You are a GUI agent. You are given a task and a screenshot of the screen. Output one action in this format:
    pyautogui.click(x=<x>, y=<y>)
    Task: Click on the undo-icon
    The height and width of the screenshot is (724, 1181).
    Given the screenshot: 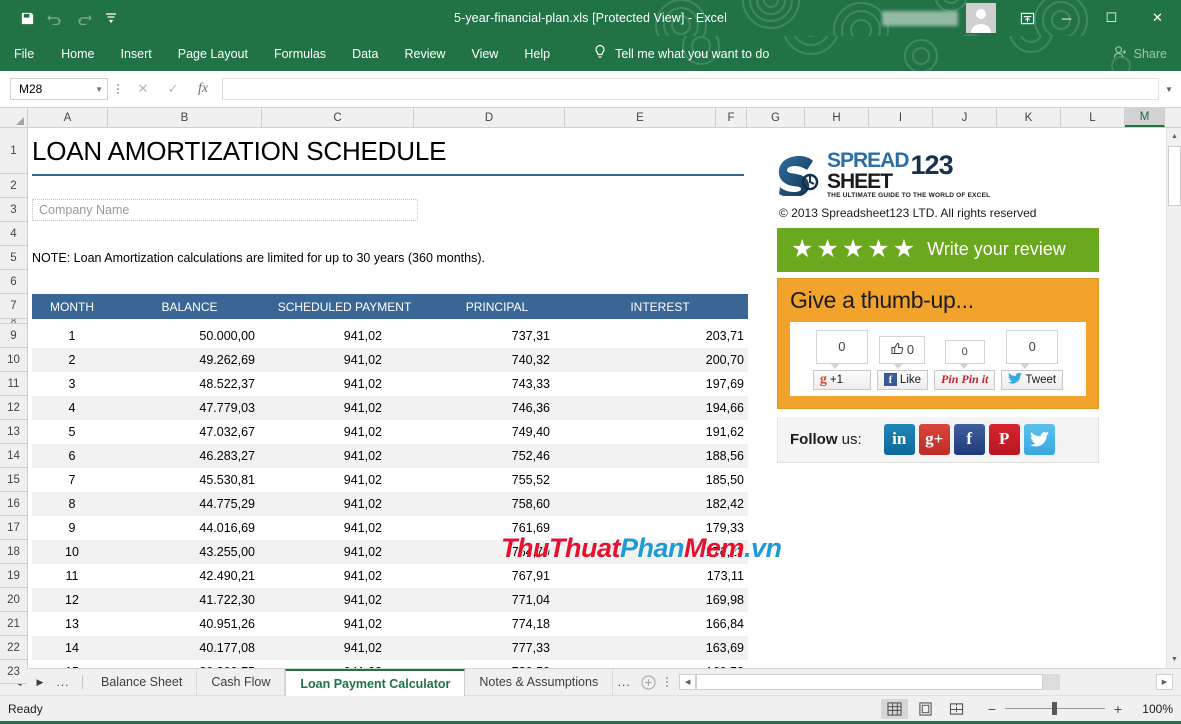 What is the action you would take?
    pyautogui.click(x=55, y=18)
    